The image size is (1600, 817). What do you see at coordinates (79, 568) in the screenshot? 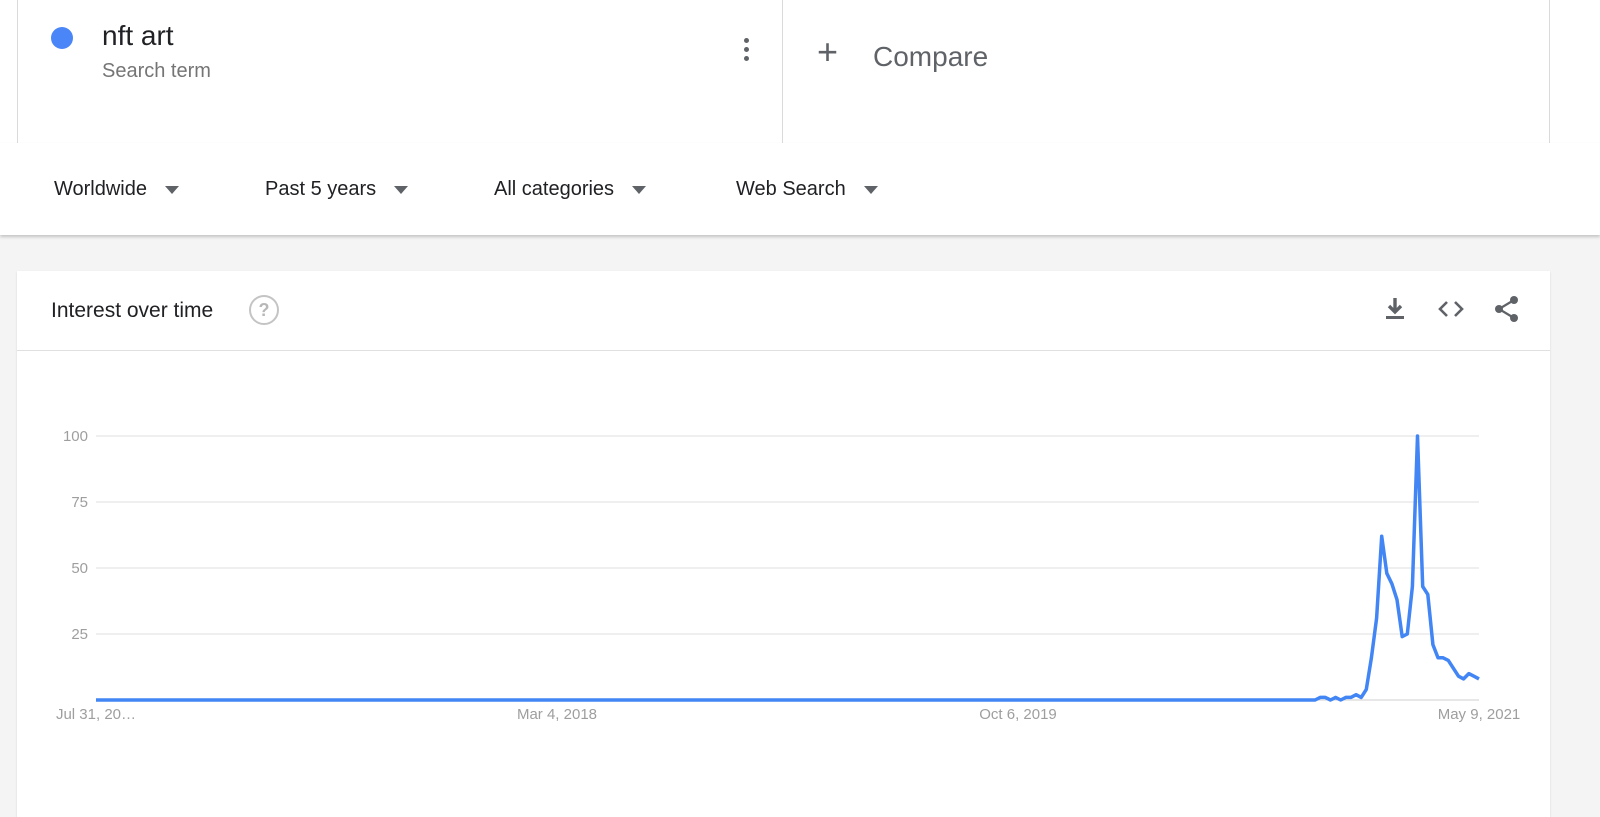
I see `y-tick-label: 50` at bounding box center [79, 568].